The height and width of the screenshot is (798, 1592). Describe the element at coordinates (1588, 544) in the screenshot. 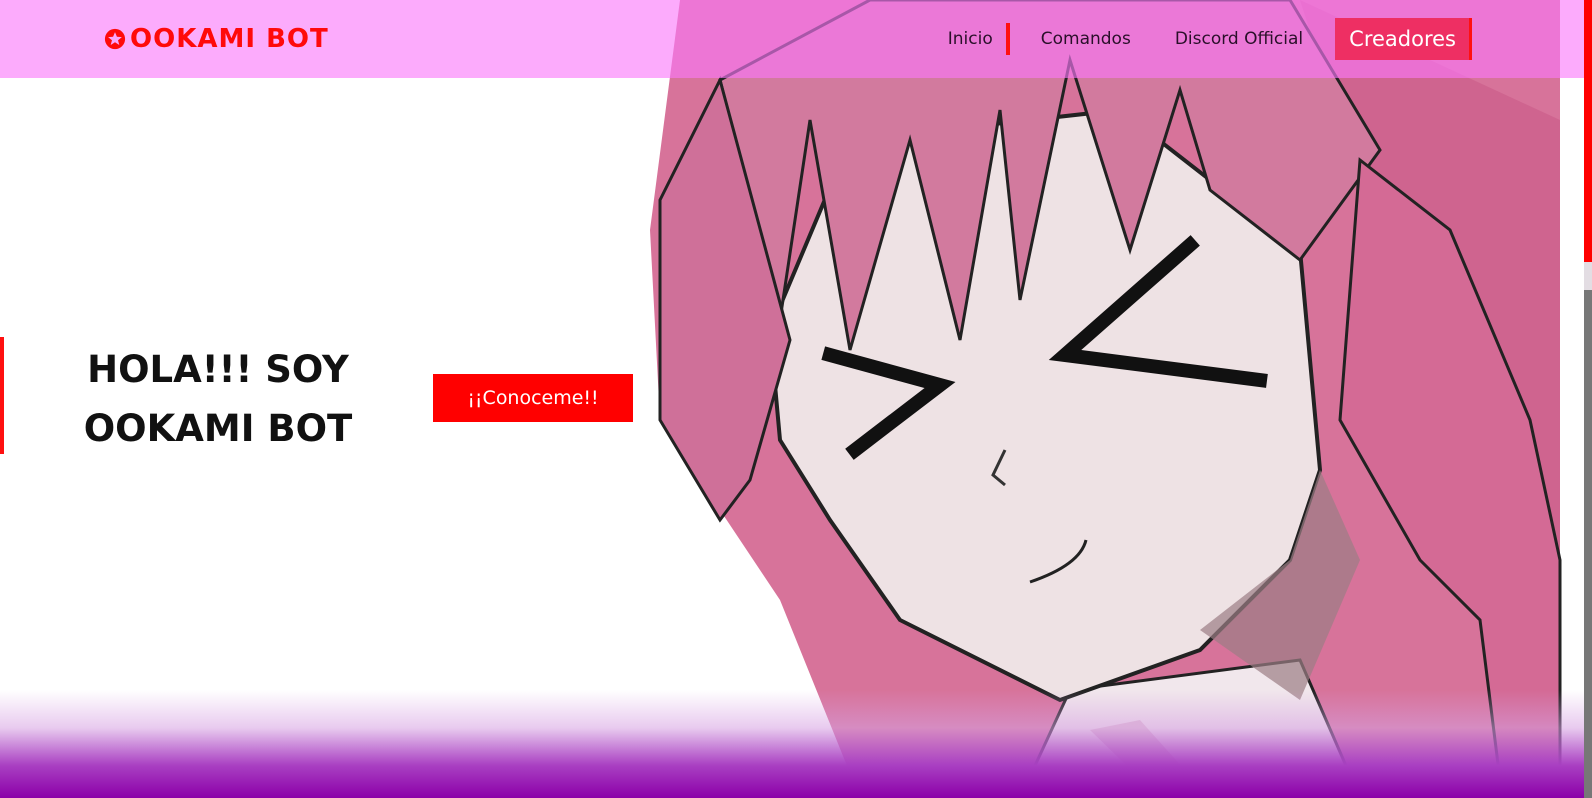

I see `scrollbar-track-lower` at that location.